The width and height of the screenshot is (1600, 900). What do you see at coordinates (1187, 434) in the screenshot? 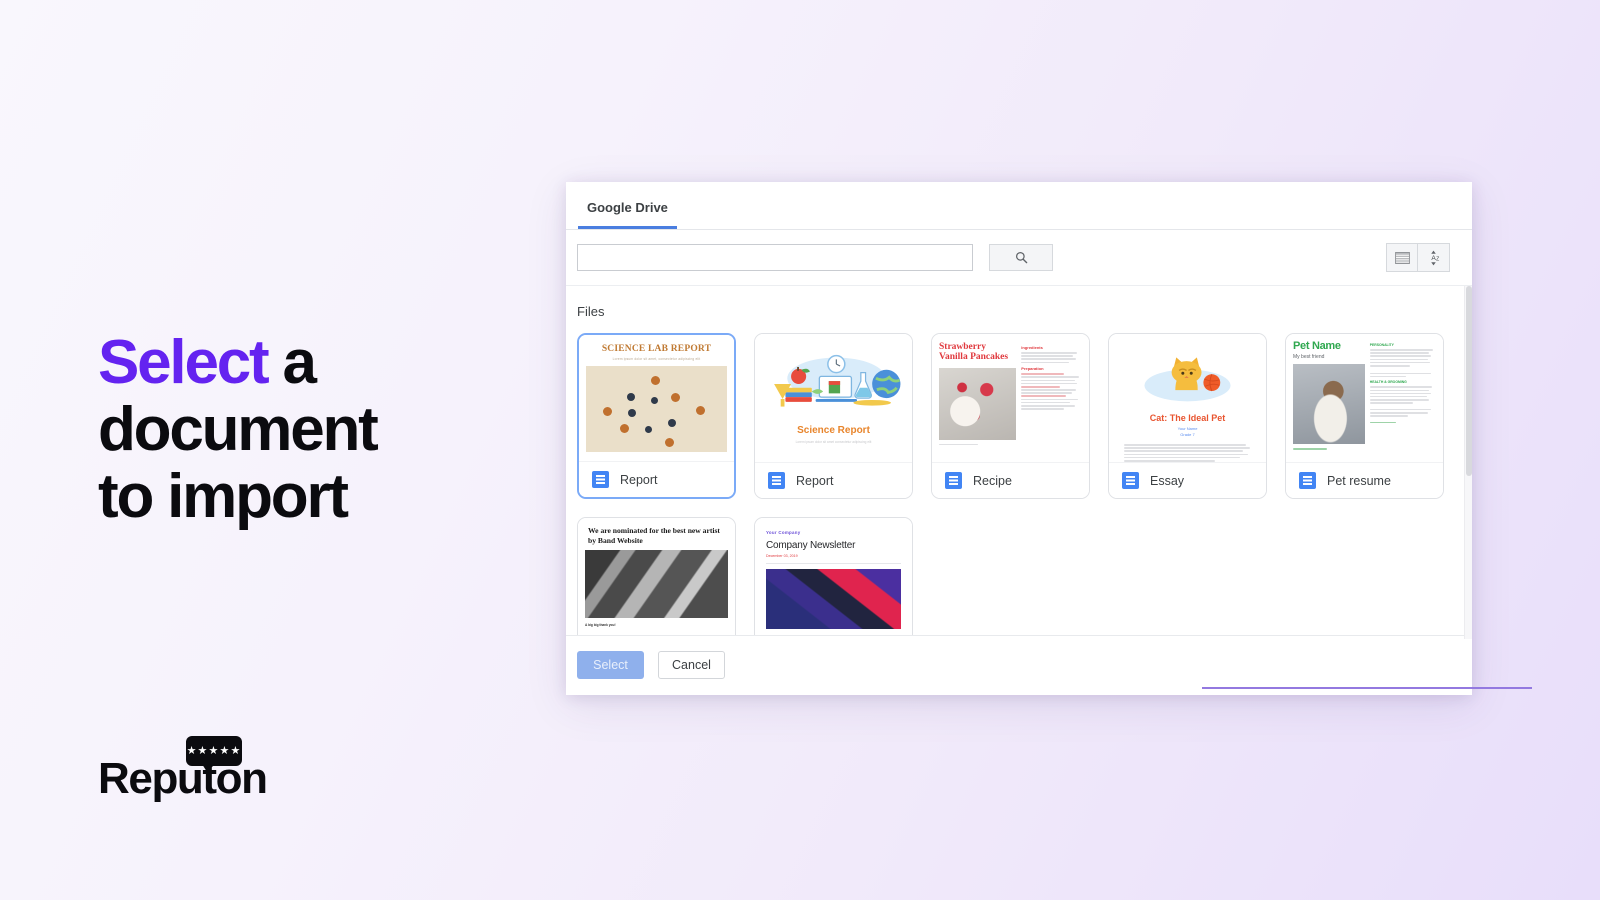
I see `thumb-grade: Grade 7` at bounding box center [1187, 434].